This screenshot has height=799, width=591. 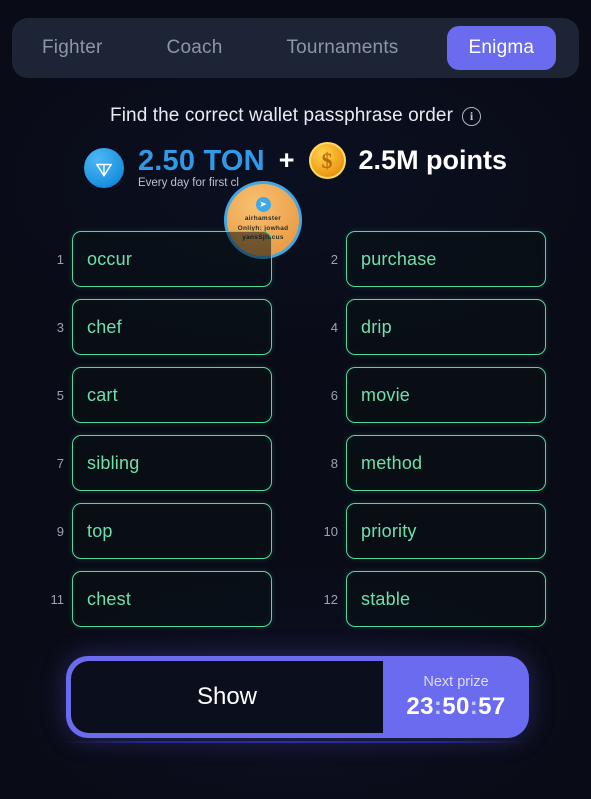 I want to click on word-label: cart, so click(x=102, y=394).